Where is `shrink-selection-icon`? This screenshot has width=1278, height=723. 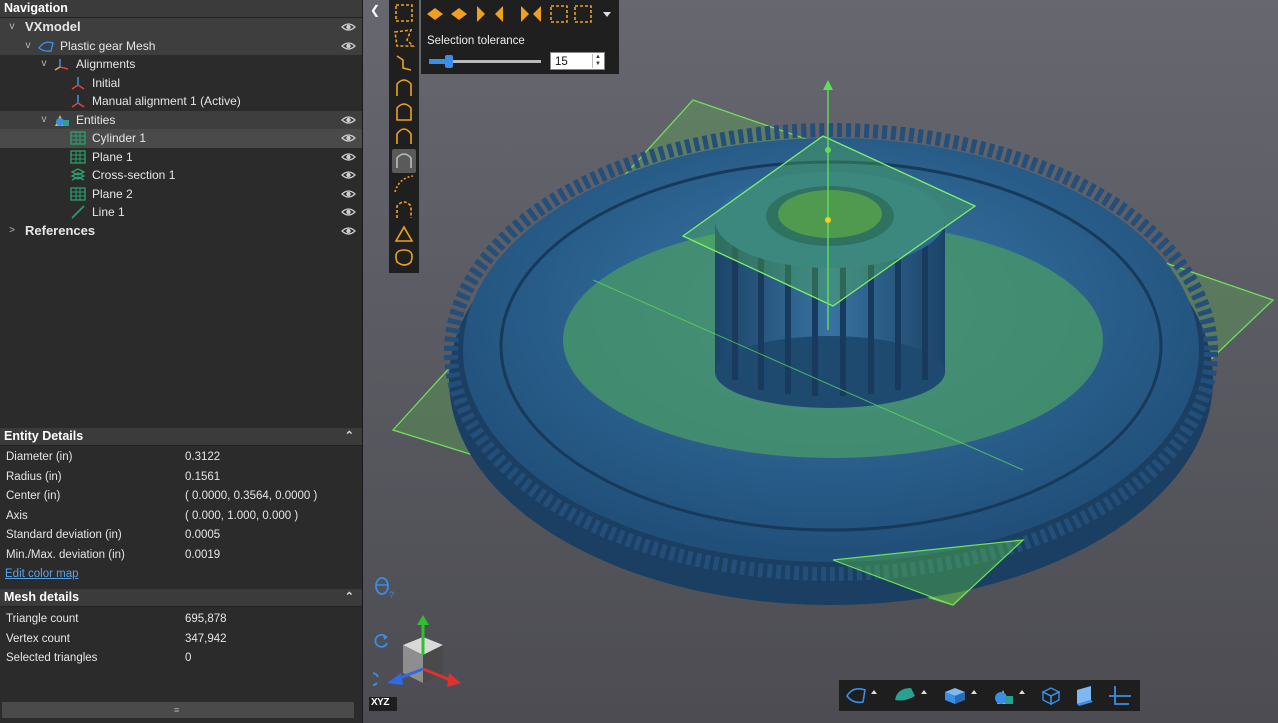 shrink-selection-icon is located at coordinates (499, 14).